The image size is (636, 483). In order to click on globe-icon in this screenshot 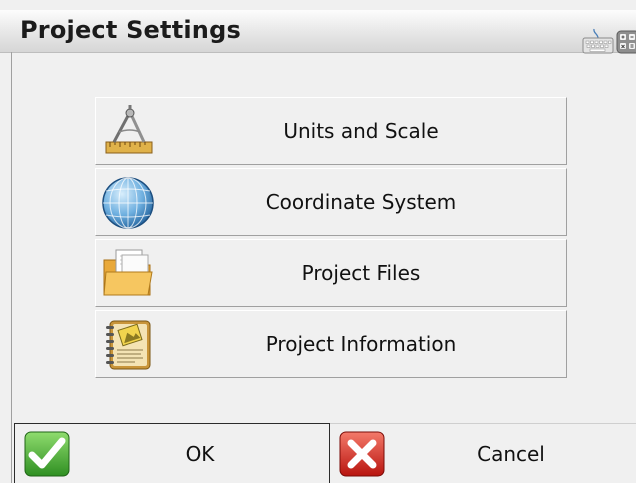, I will do `click(128, 203)`.